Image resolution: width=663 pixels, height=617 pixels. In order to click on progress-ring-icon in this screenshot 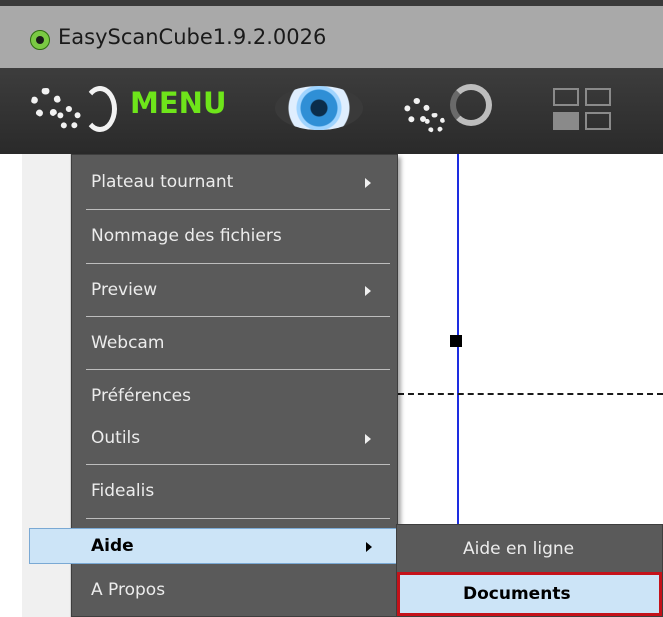, I will do `click(471, 105)`.